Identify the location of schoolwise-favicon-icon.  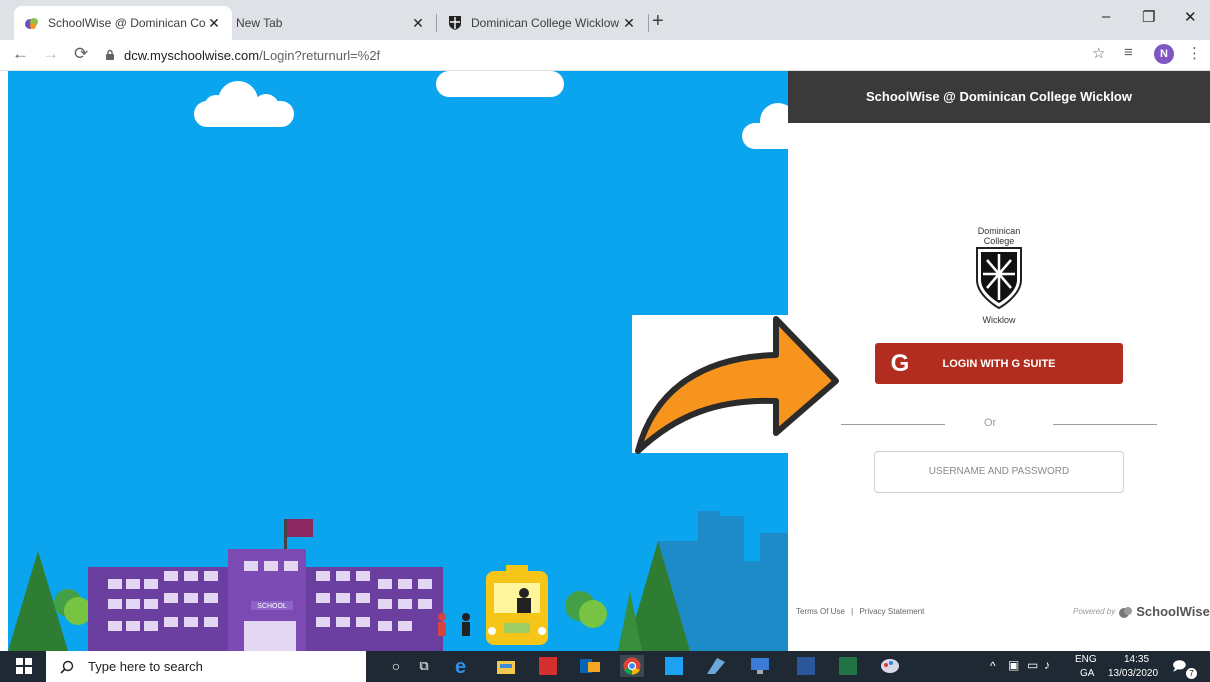
(32, 23).